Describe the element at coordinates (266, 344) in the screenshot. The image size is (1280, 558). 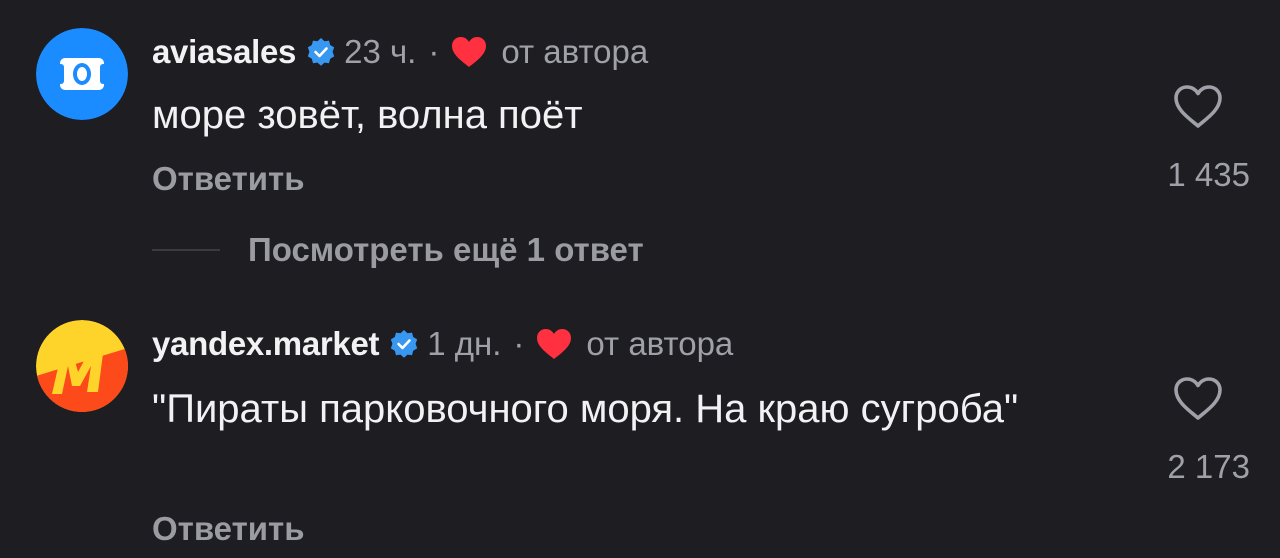
I see `username: yandex.market` at that location.